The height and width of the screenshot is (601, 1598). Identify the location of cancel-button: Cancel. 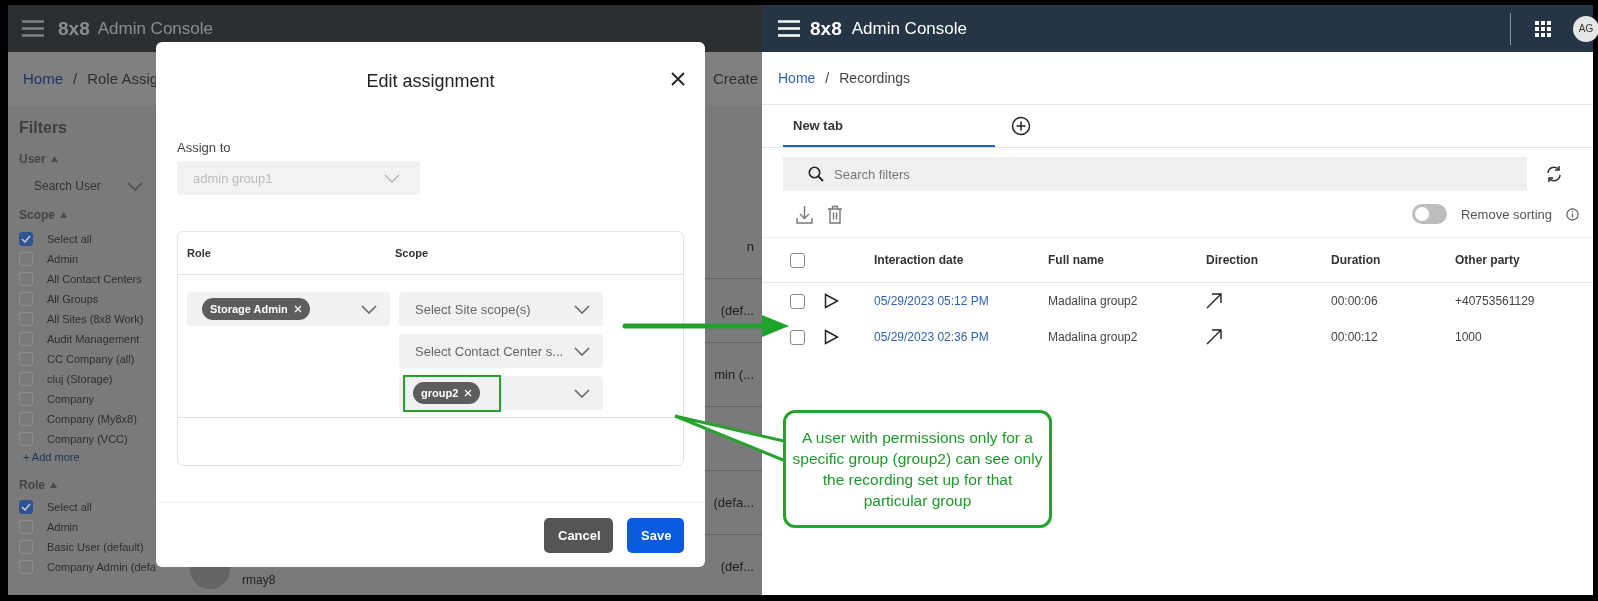
(578, 535).